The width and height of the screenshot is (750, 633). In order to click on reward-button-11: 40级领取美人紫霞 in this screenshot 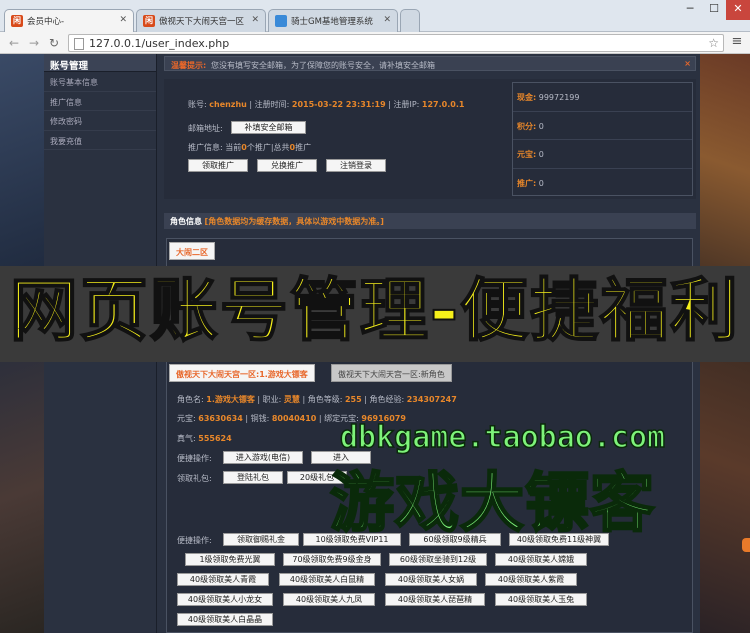, I will do `click(531, 579)`.